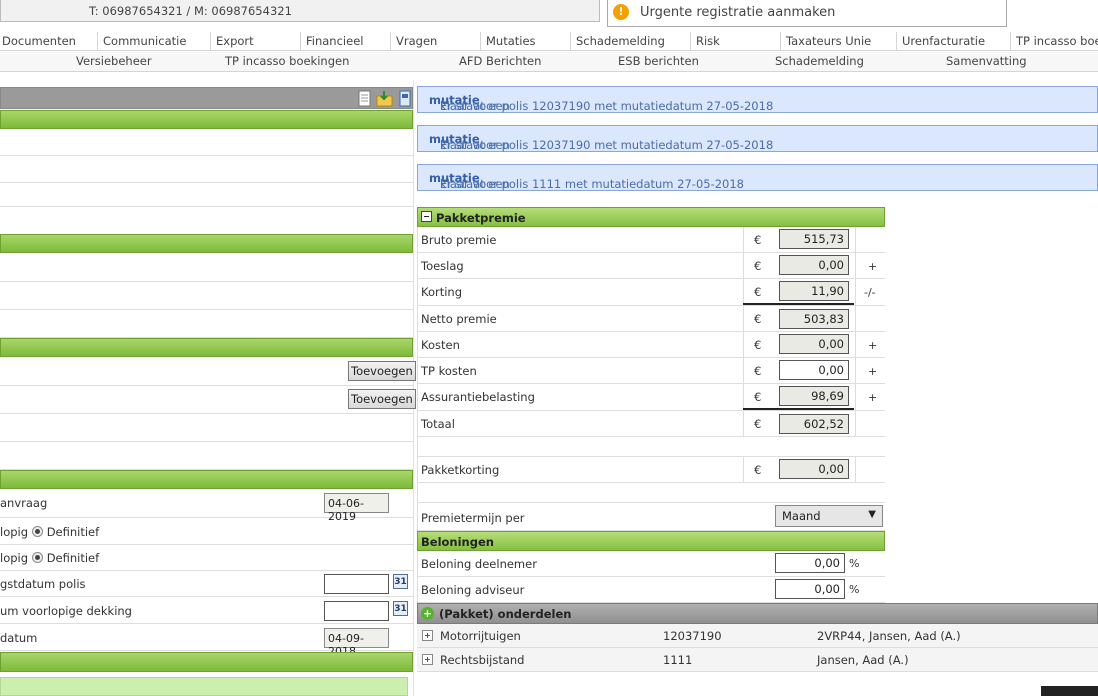  What do you see at coordinates (708, 41) in the screenshot?
I see `tab-risk: Risk` at bounding box center [708, 41].